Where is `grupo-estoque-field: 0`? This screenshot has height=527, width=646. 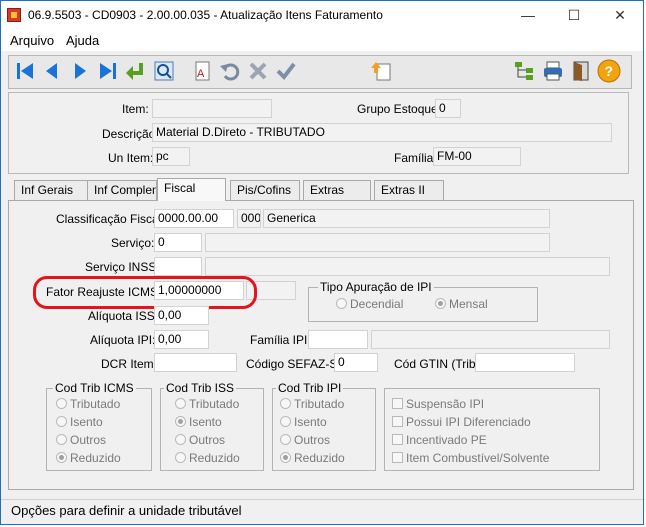
grupo-estoque-field: 0 is located at coordinates (448, 108).